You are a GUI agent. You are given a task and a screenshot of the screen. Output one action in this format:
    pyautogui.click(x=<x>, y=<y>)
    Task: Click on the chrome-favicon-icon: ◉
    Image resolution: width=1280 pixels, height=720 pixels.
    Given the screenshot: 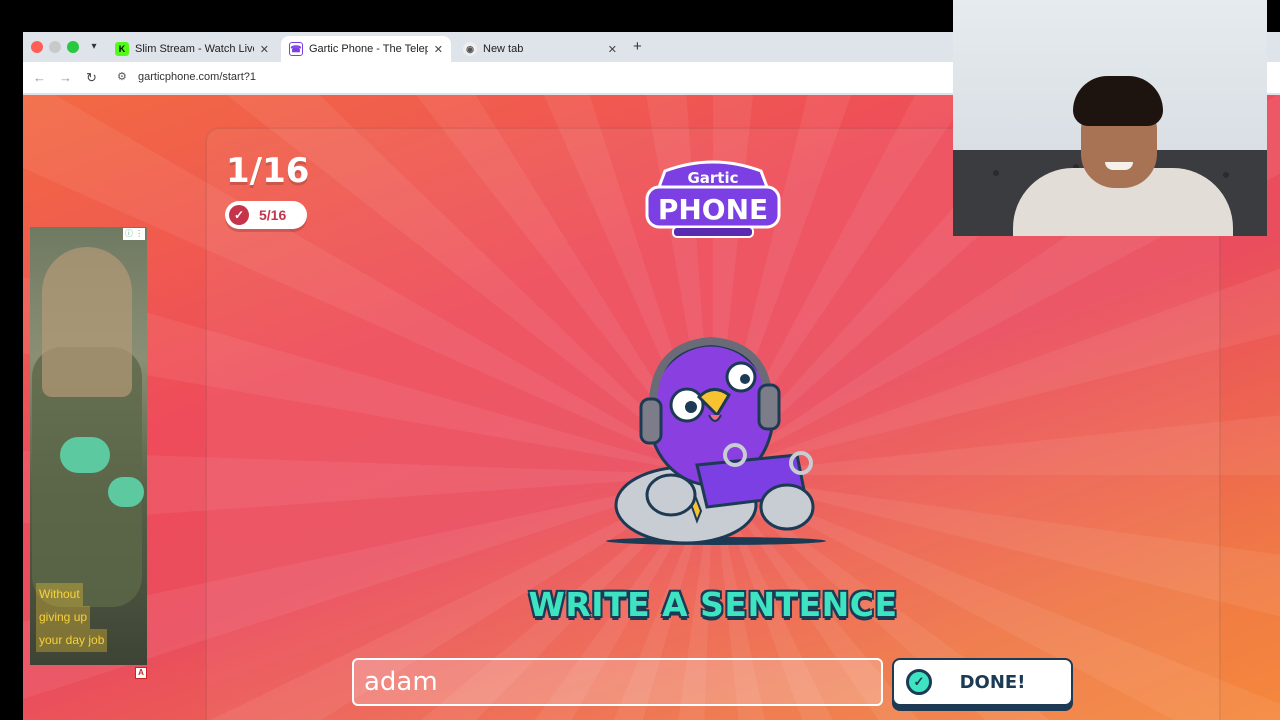 What is the action you would take?
    pyautogui.click(x=470, y=49)
    